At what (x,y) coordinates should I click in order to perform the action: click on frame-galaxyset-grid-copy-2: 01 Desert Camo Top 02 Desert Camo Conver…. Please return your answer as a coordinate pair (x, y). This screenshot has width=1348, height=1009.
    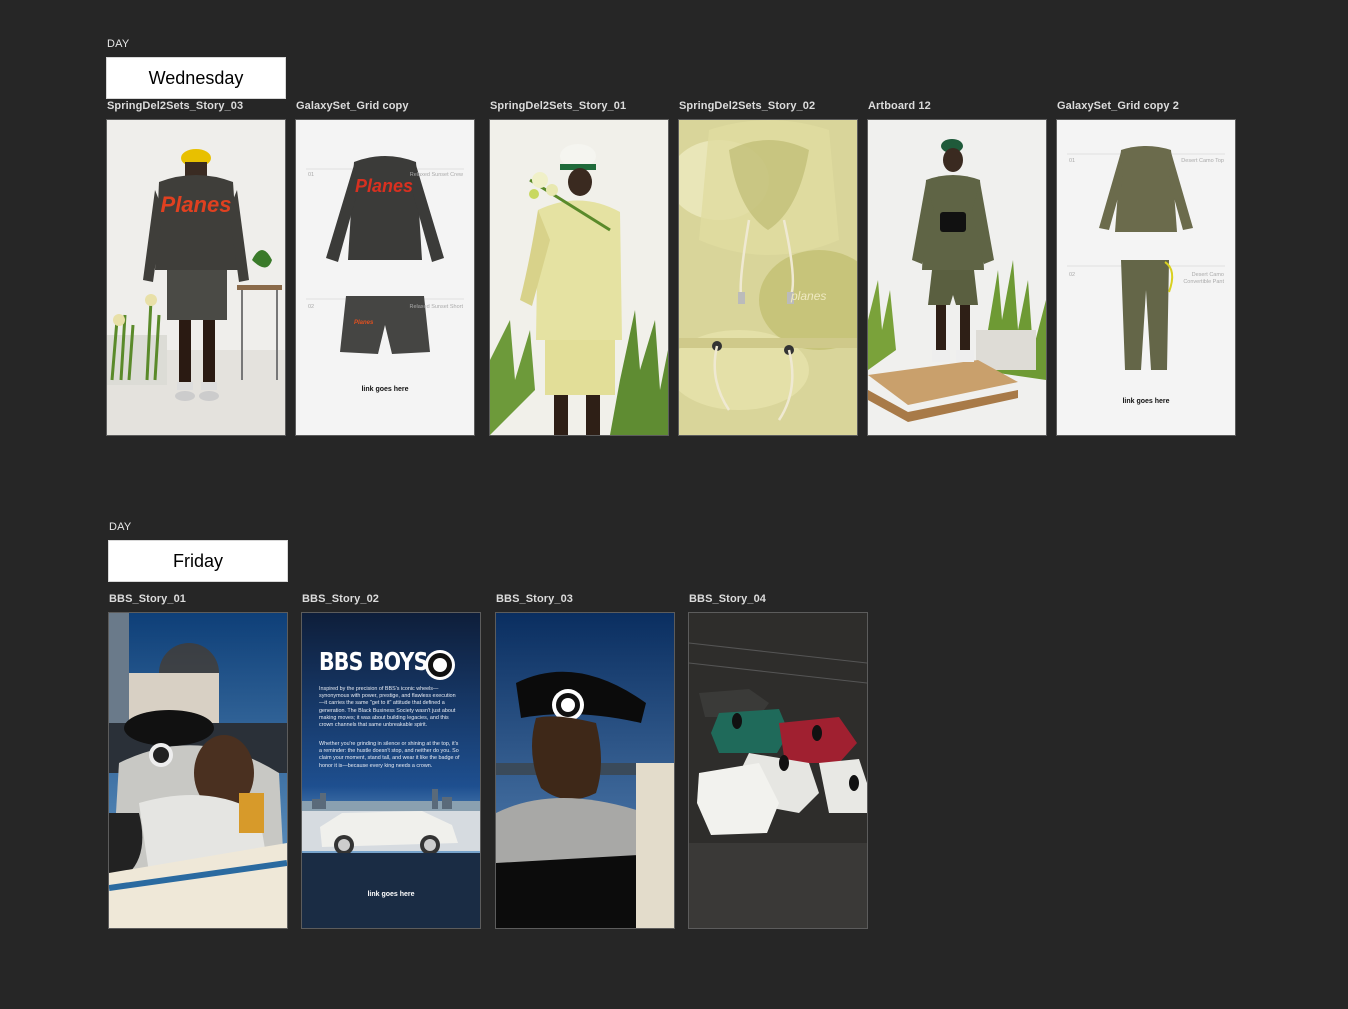
    Looking at the image, I should click on (1146, 277).